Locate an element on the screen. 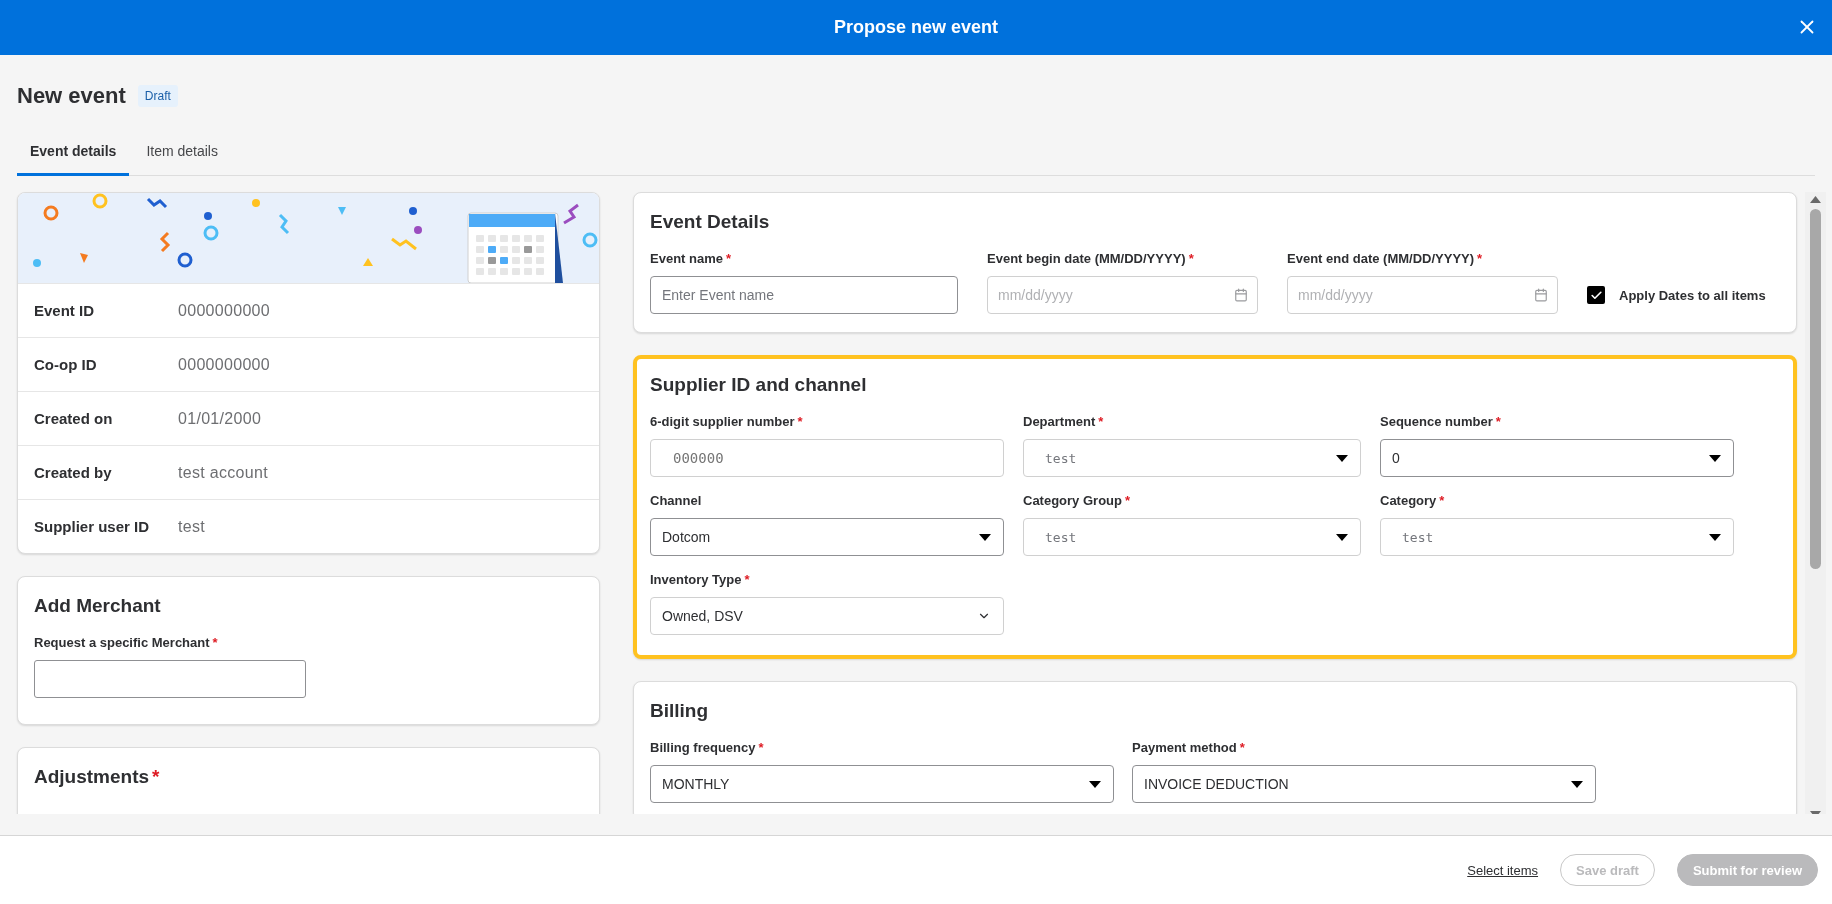 The width and height of the screenshot is (1832, 904). field-label: Payment method * is located at coordinates (1189, 747).